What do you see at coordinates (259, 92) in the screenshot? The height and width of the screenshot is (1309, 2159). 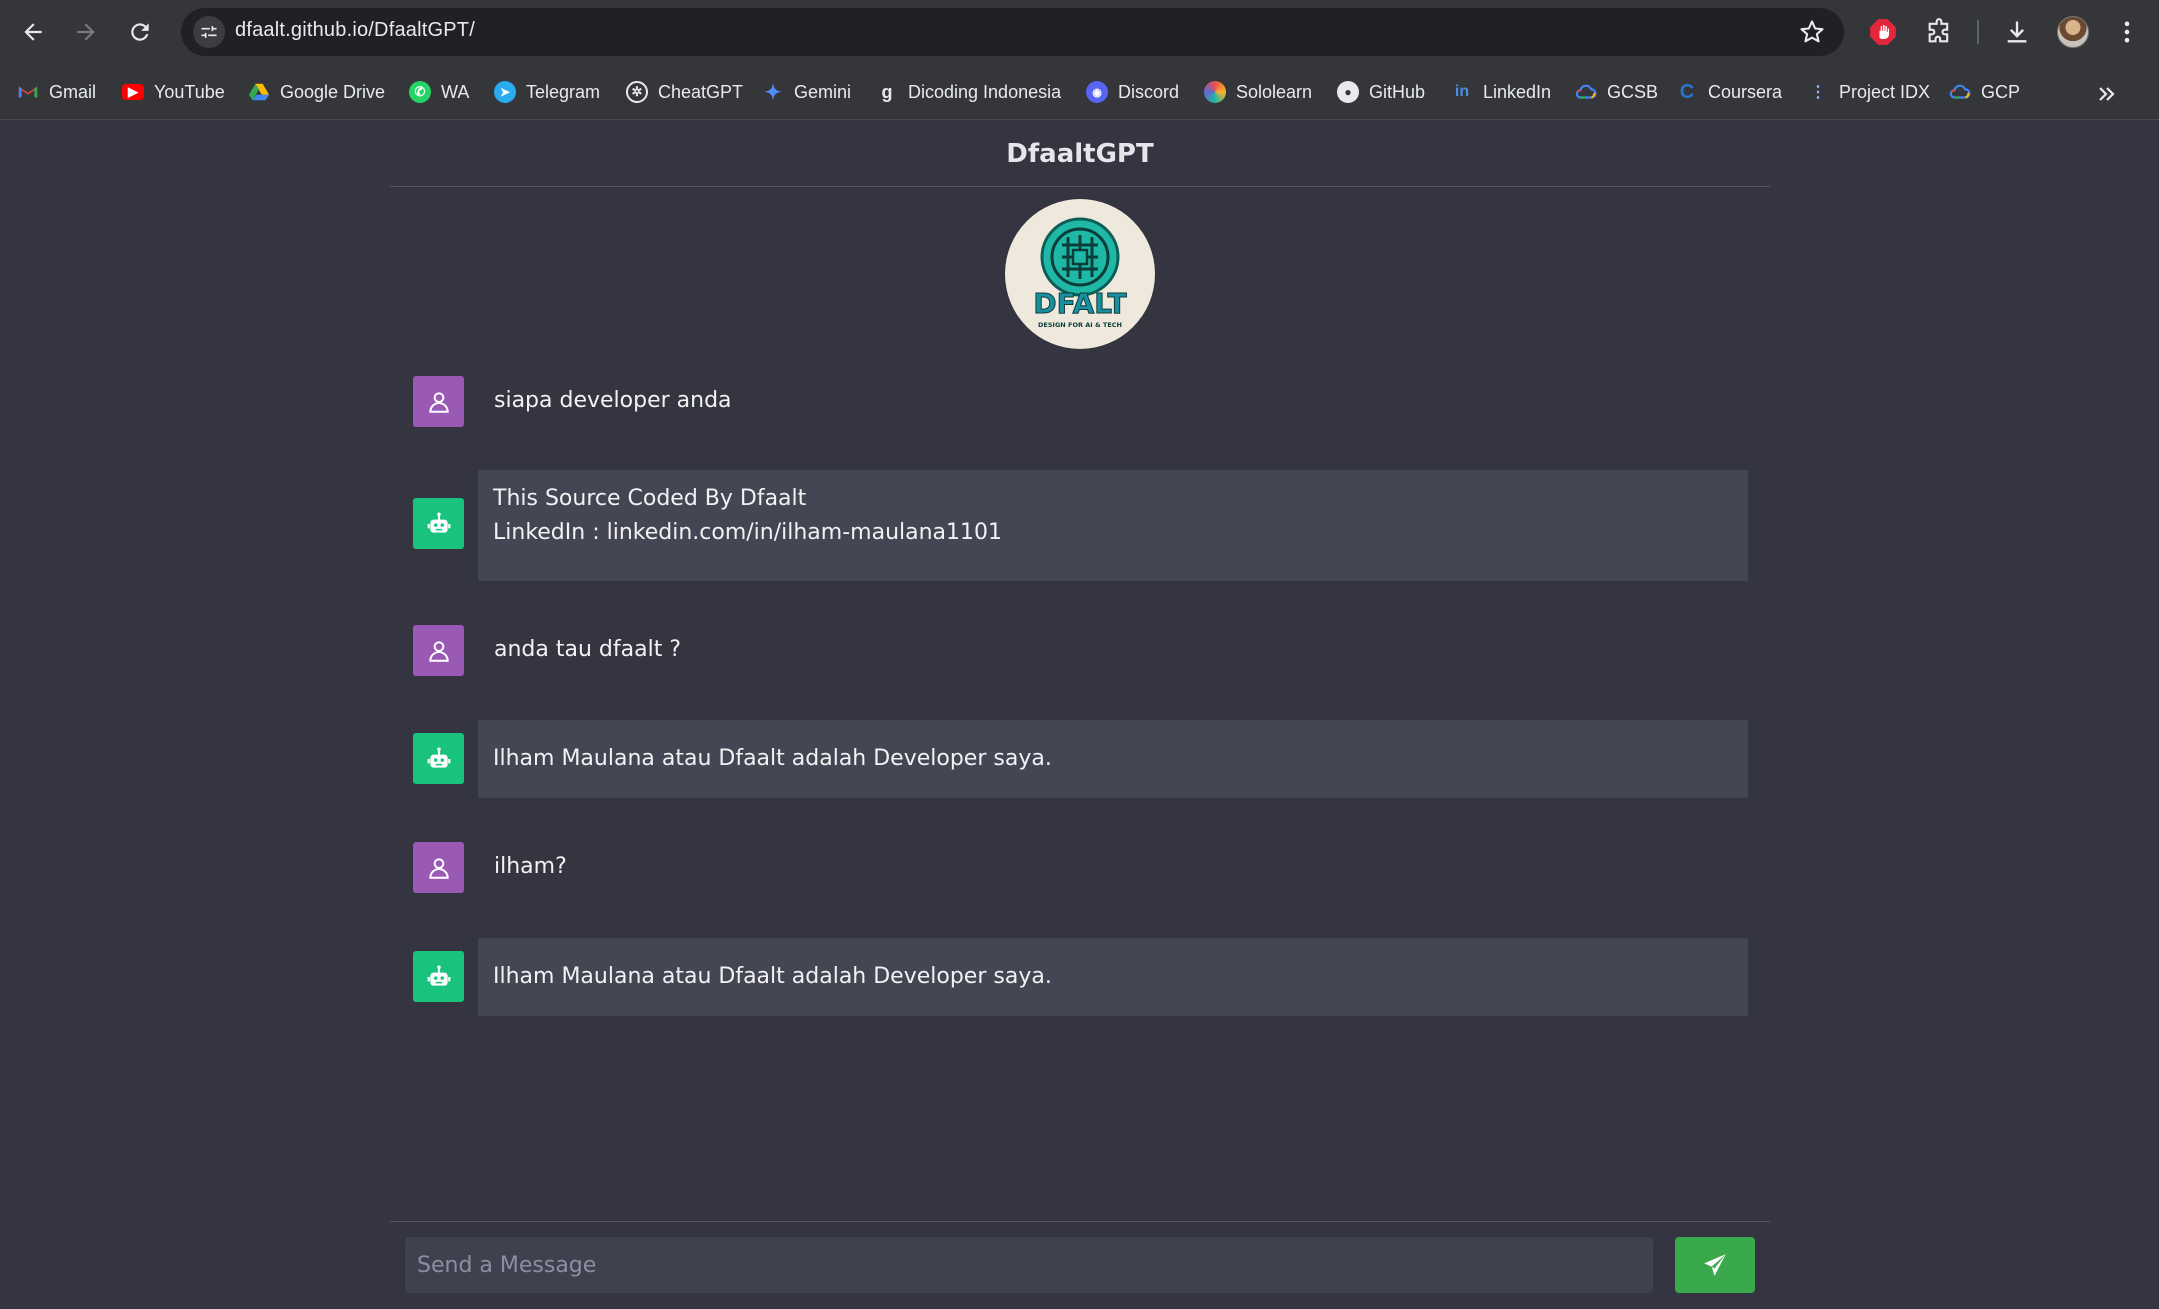 I see `google-drive-icon` at bounding box center [259, 92].